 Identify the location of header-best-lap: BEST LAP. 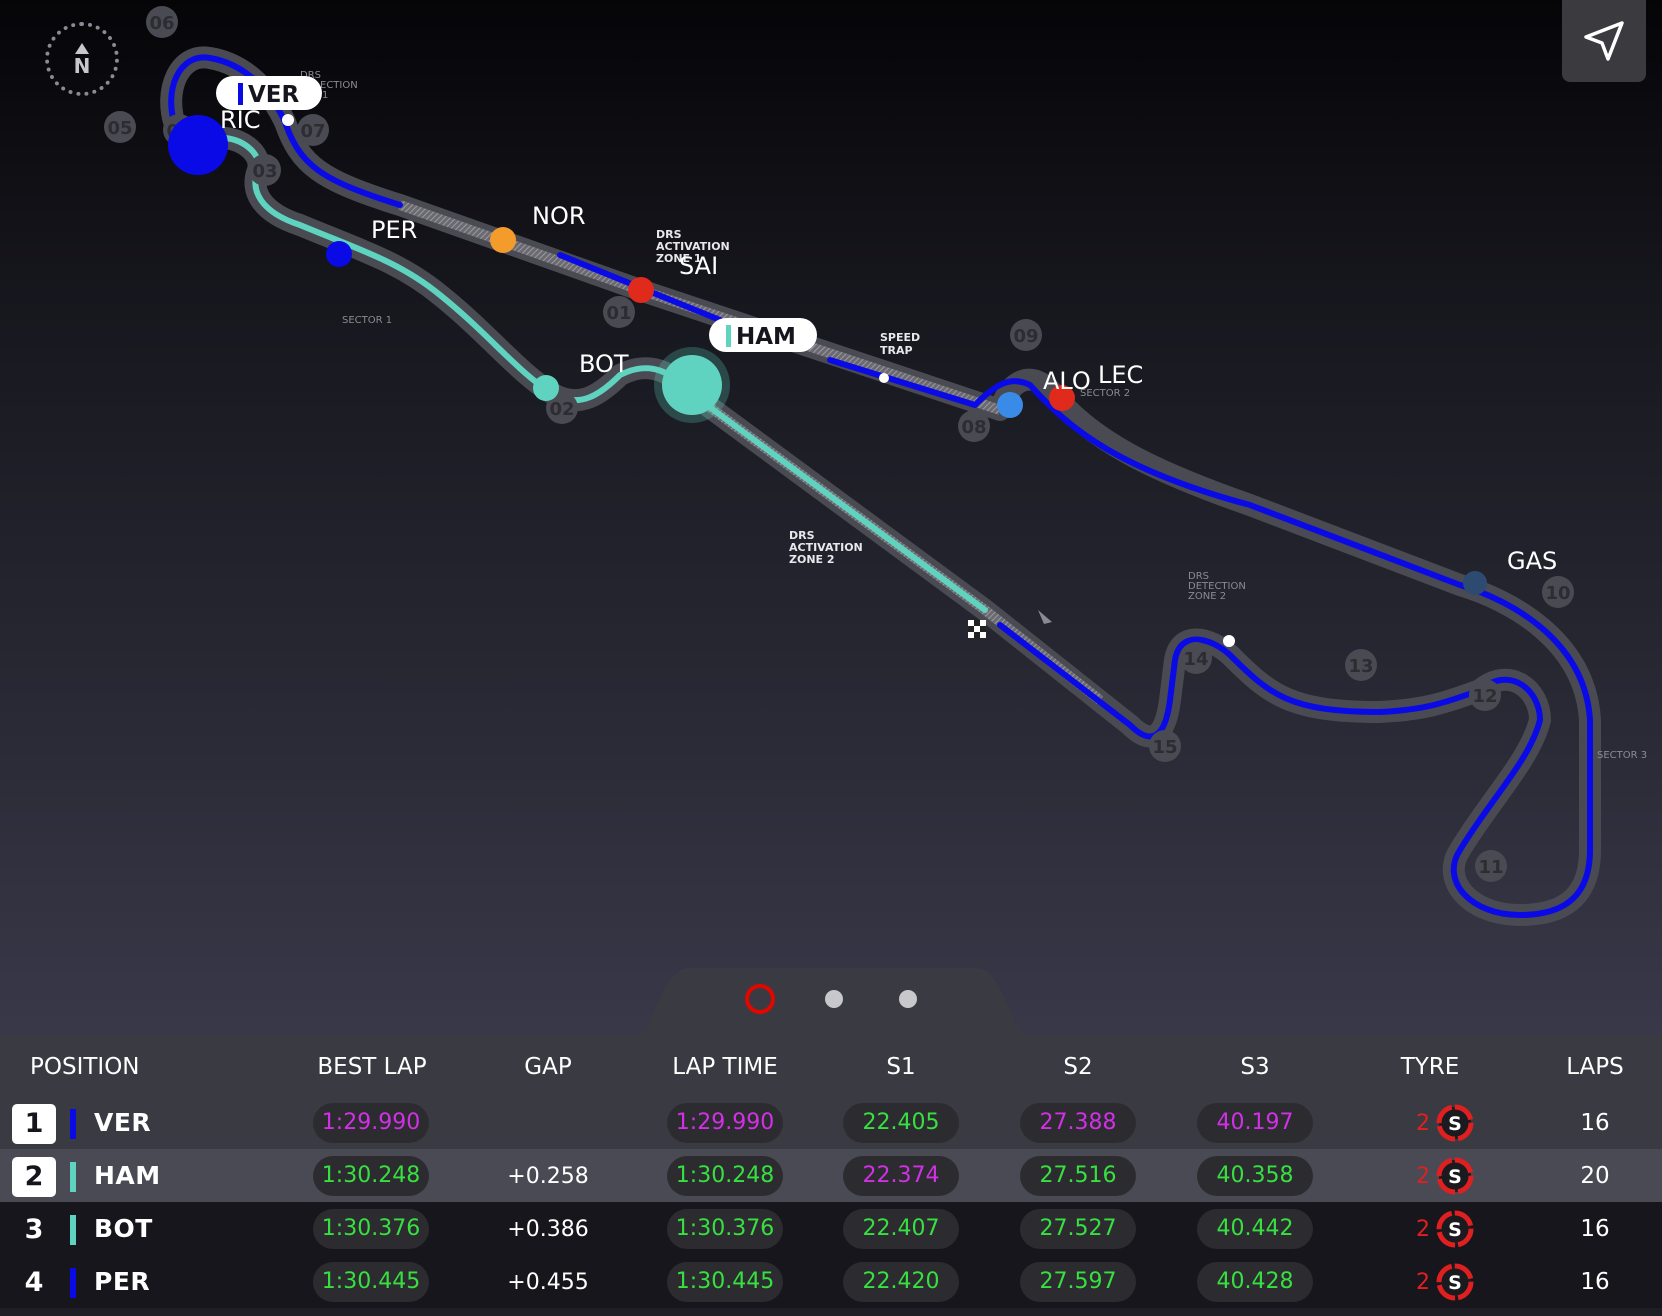
(372, 1067).